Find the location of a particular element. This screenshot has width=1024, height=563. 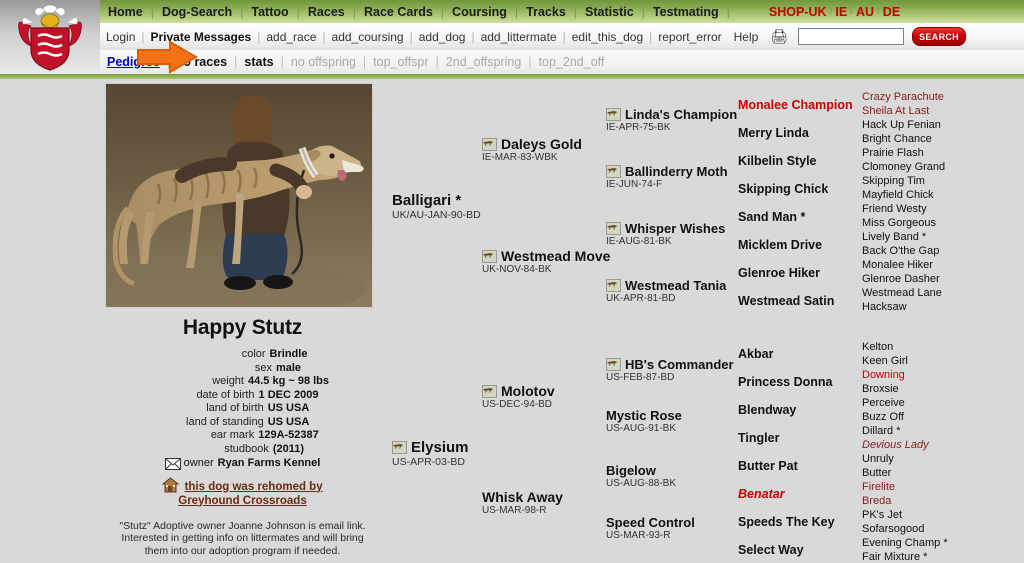

pedigree-name: Skipping Tim is located at coordinates (893, 181).